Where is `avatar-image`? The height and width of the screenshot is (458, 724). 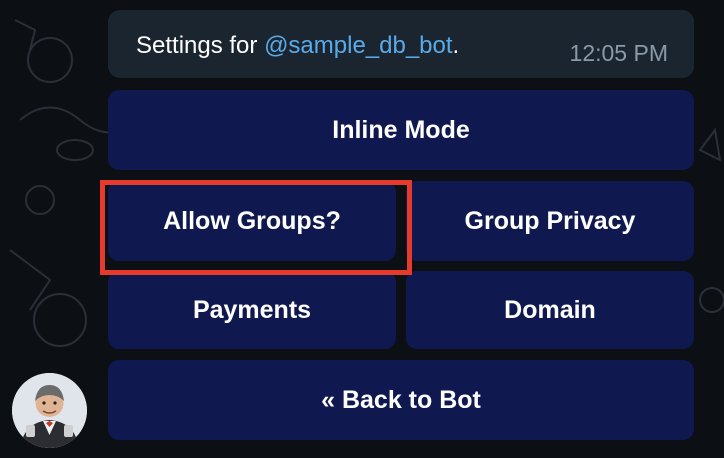
avatar-image is located at coordinates (49, 410).